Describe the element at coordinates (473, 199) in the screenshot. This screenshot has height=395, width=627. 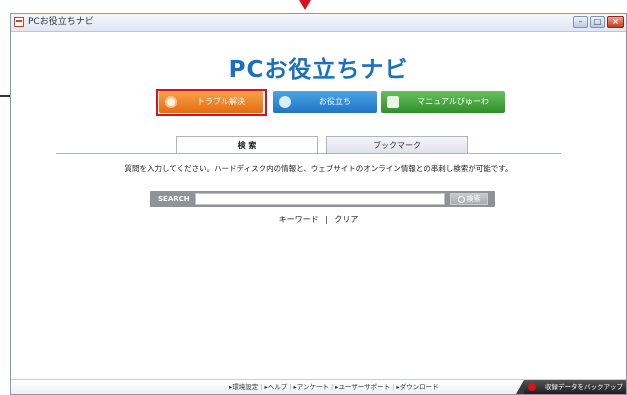
I see `search-button-label: 検索` at that location.